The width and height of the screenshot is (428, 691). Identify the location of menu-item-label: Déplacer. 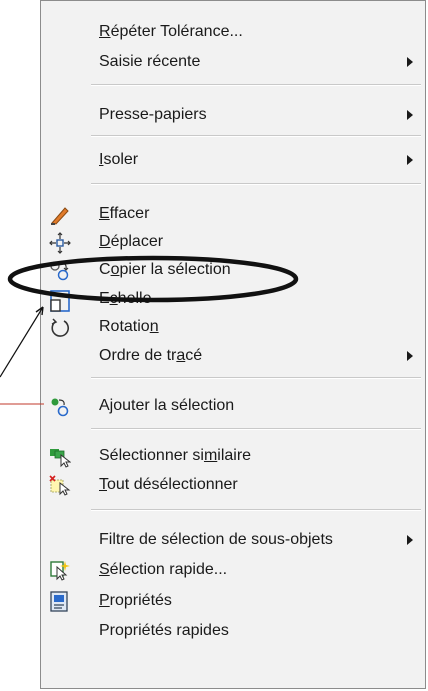
(131, 241).